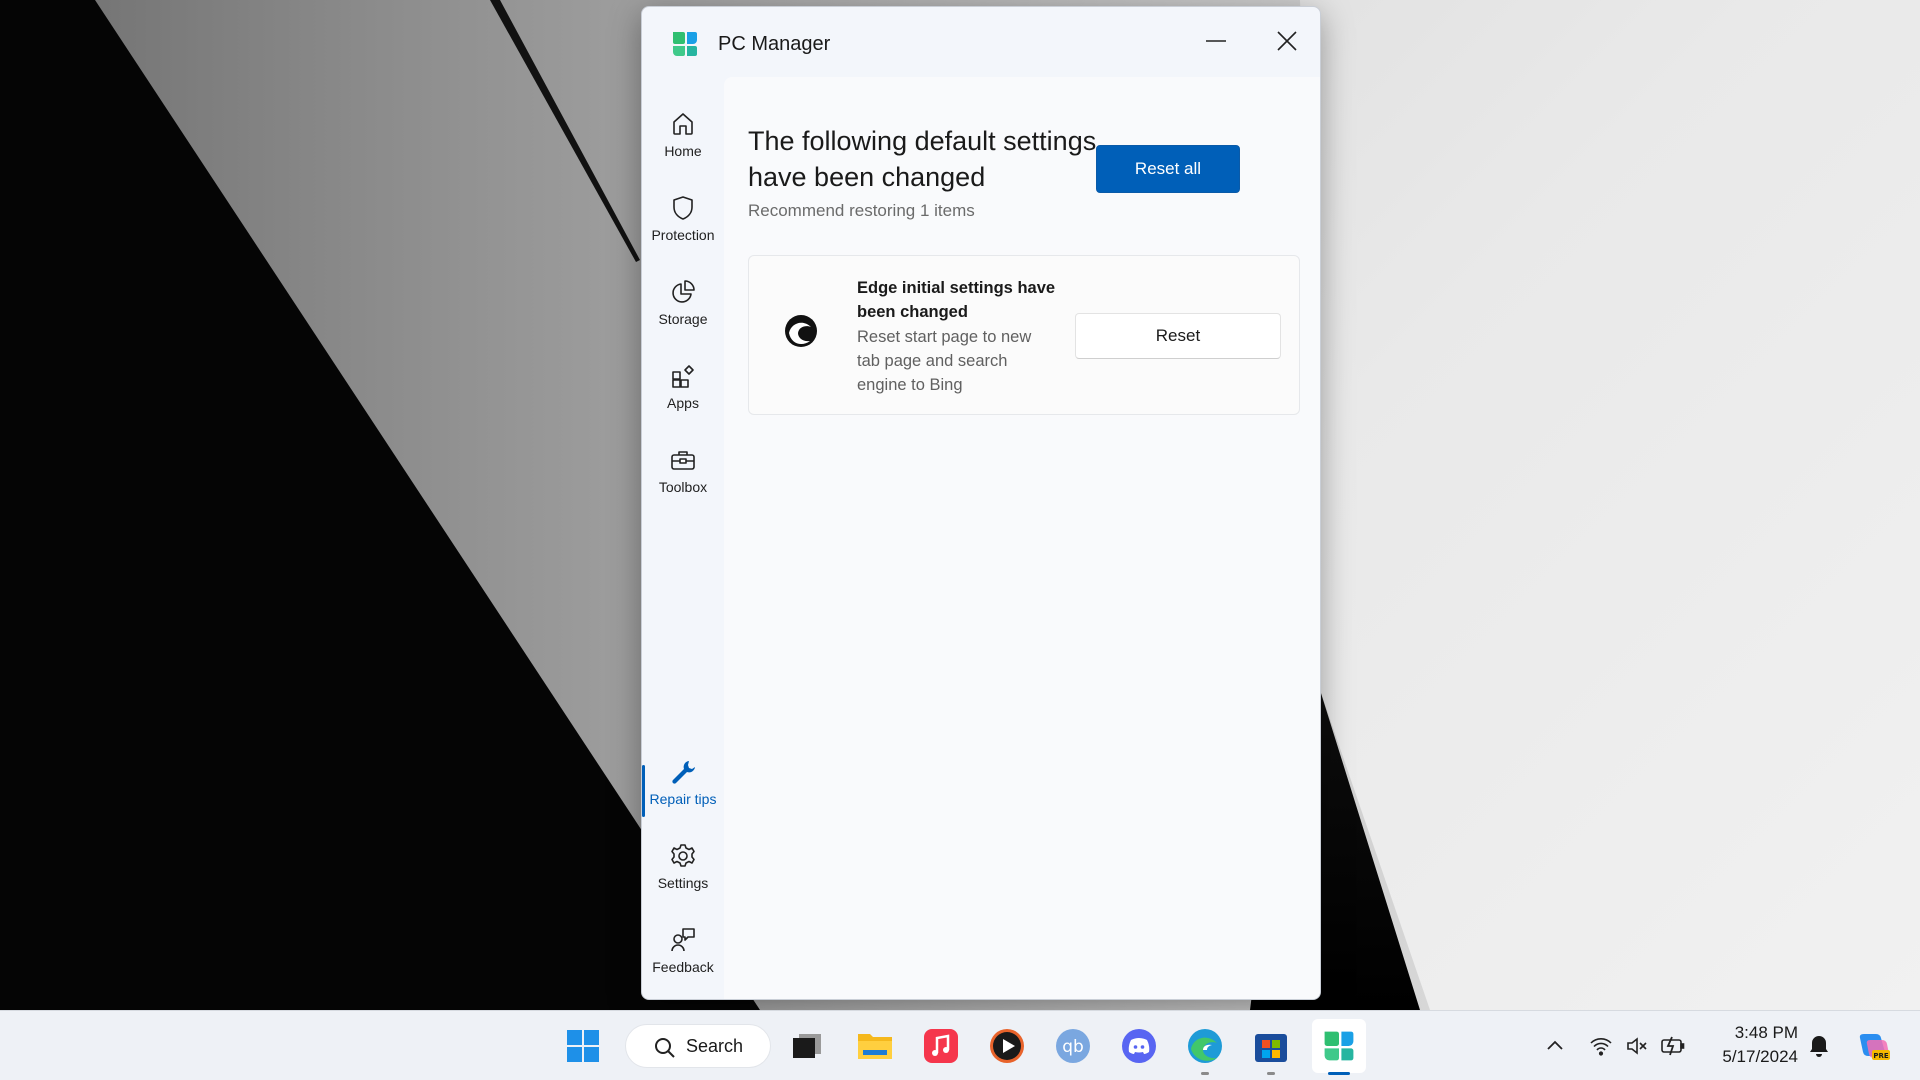 The image size is (1920, 1080). Describe the element at coordinates (1760, 1056) in the screenshot. I see `clock-date: 5/17/2024` at that location.